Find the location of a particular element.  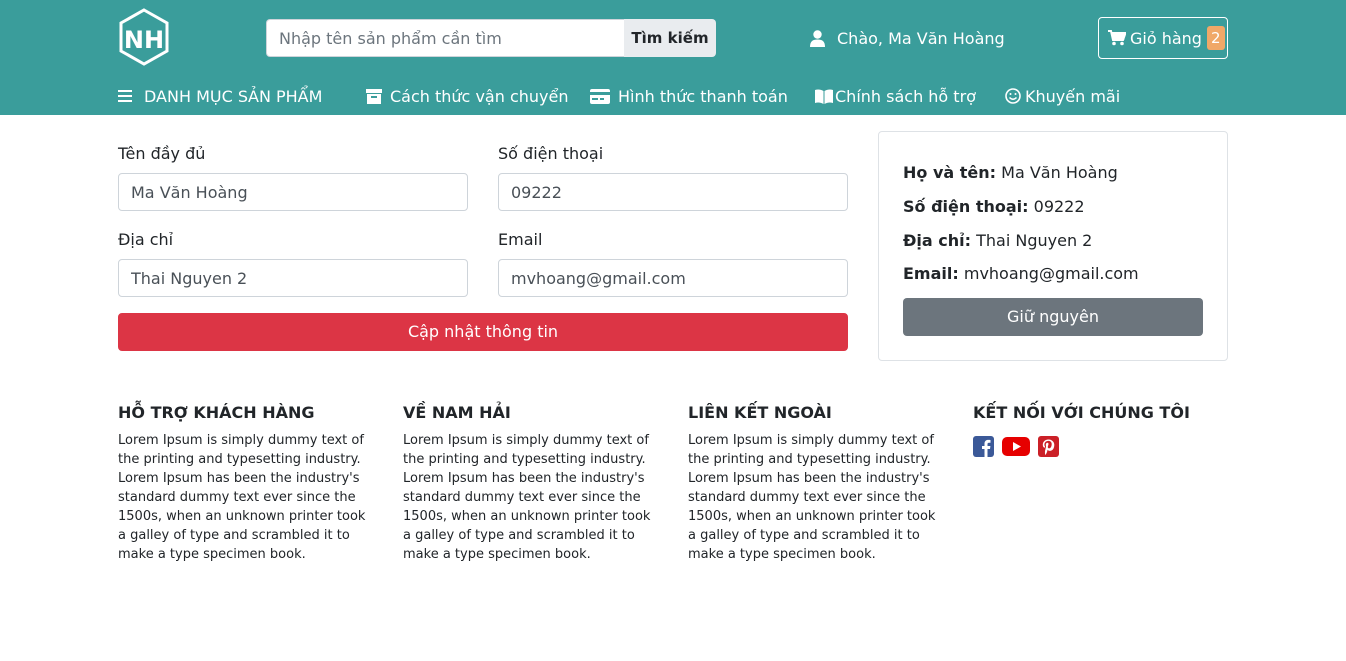

fullname-label: Tên đầy đủ is located at coordinates (162, 153).